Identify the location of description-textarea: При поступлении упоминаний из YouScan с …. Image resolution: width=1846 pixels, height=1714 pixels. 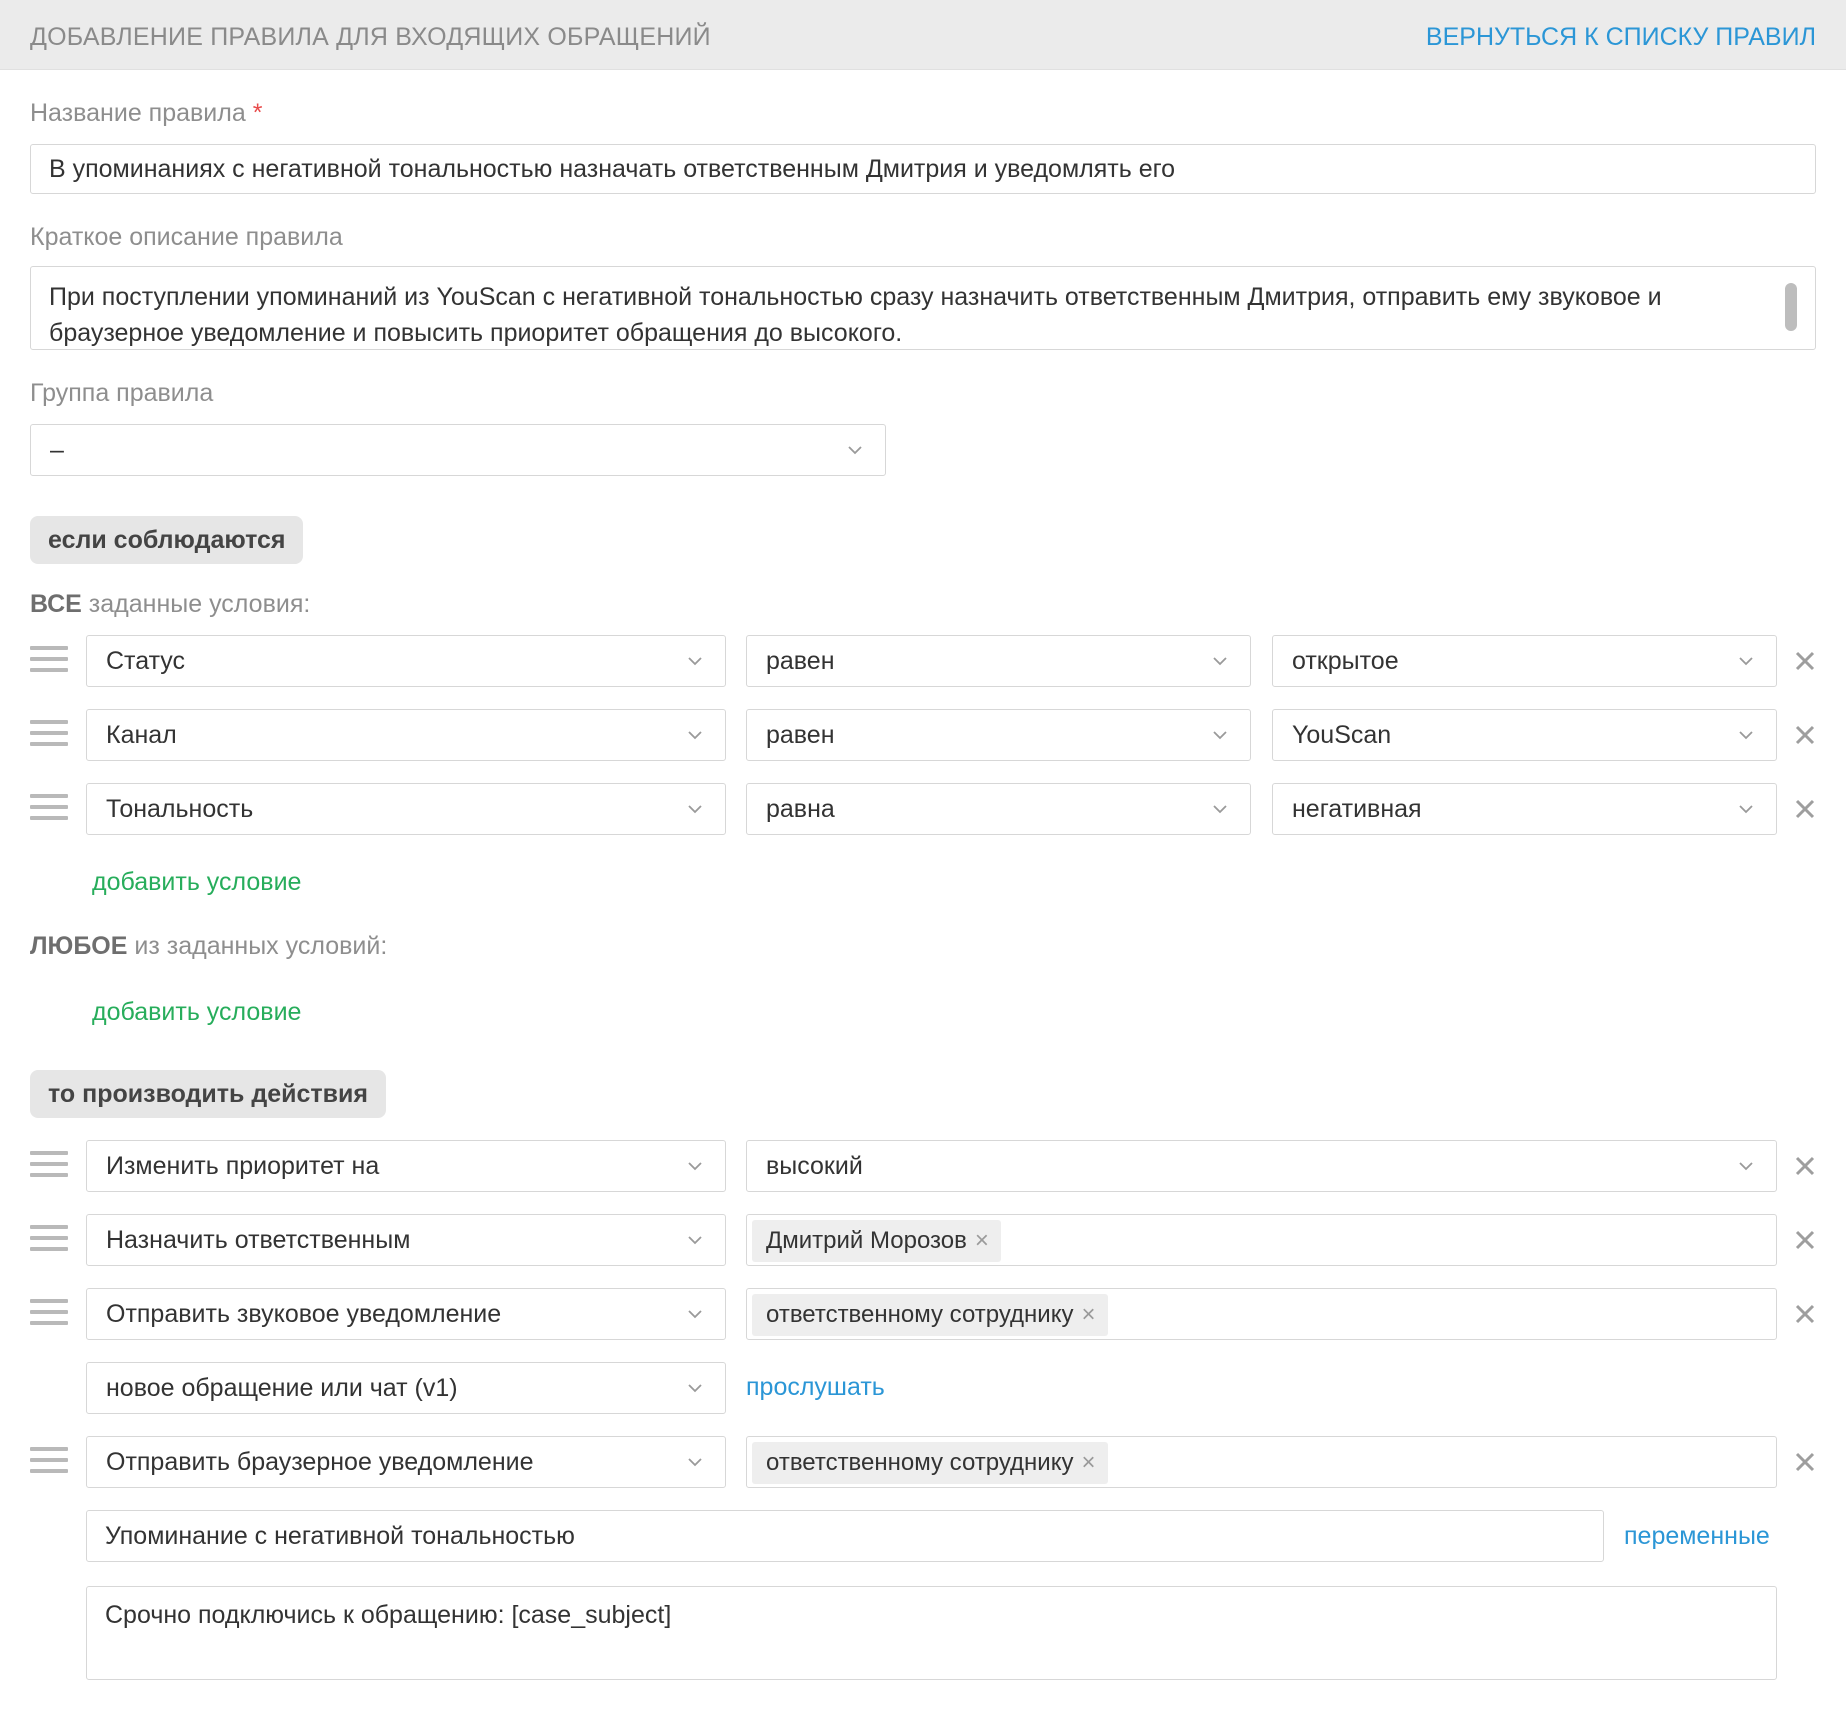
(923, 308).